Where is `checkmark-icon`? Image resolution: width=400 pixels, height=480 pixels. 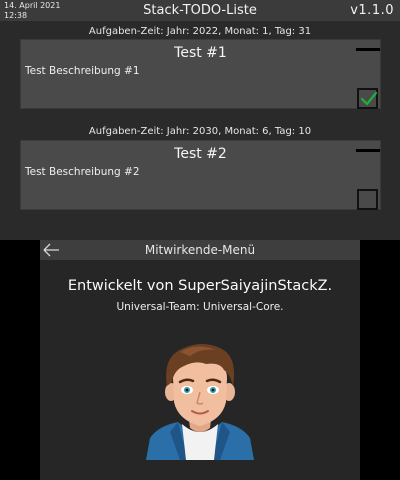 checkmark-icon is located at coordinates (369, 98).